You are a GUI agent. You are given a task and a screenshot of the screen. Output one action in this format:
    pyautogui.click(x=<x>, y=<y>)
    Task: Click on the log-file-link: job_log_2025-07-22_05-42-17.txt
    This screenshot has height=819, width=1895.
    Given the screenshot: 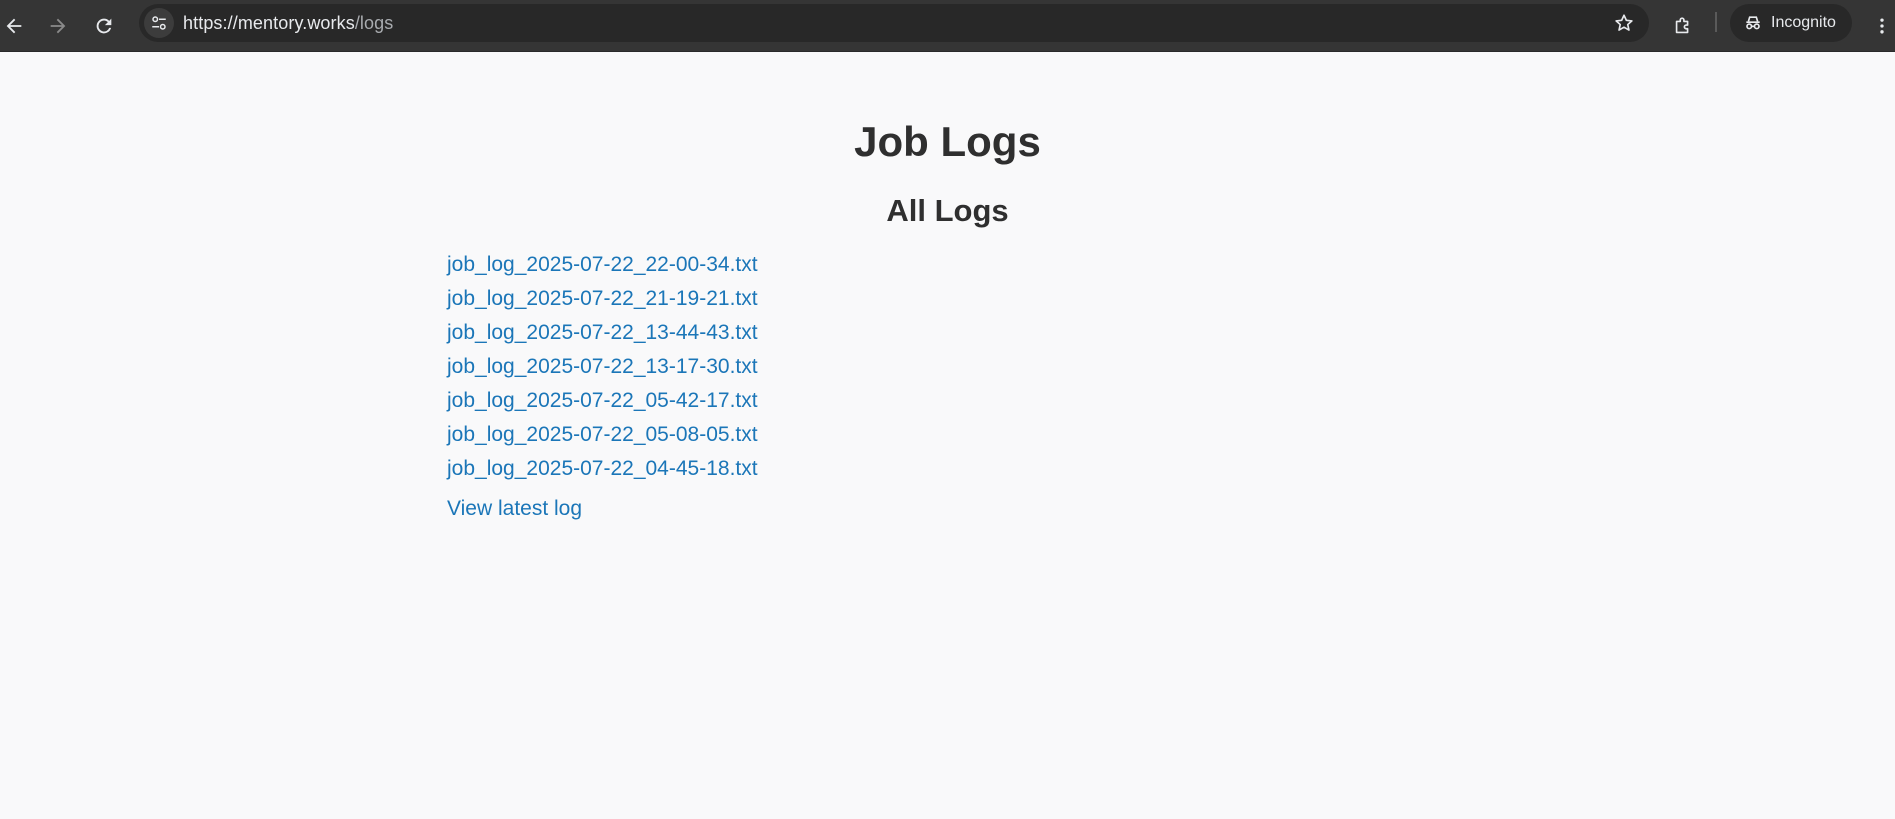 What is the action you would take?
    pyautogui.click(x=602, y=400)
    